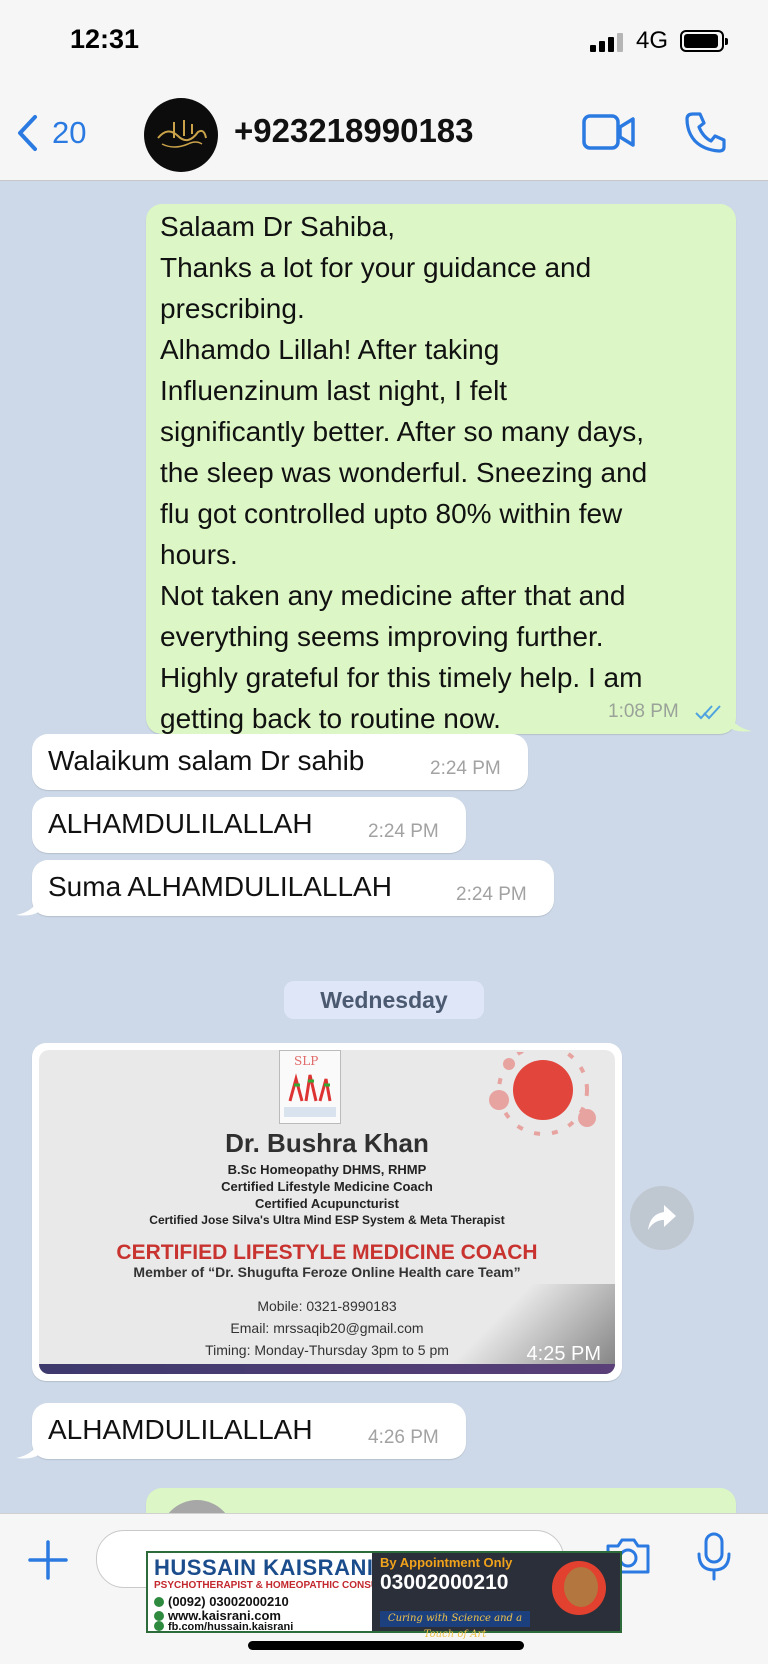 This screenshot has height=1664, width=768. What do you see at coordinates (197, 1506) in the screenshot?
I see `quoted-avatar` at bounding box center [197, 1506].